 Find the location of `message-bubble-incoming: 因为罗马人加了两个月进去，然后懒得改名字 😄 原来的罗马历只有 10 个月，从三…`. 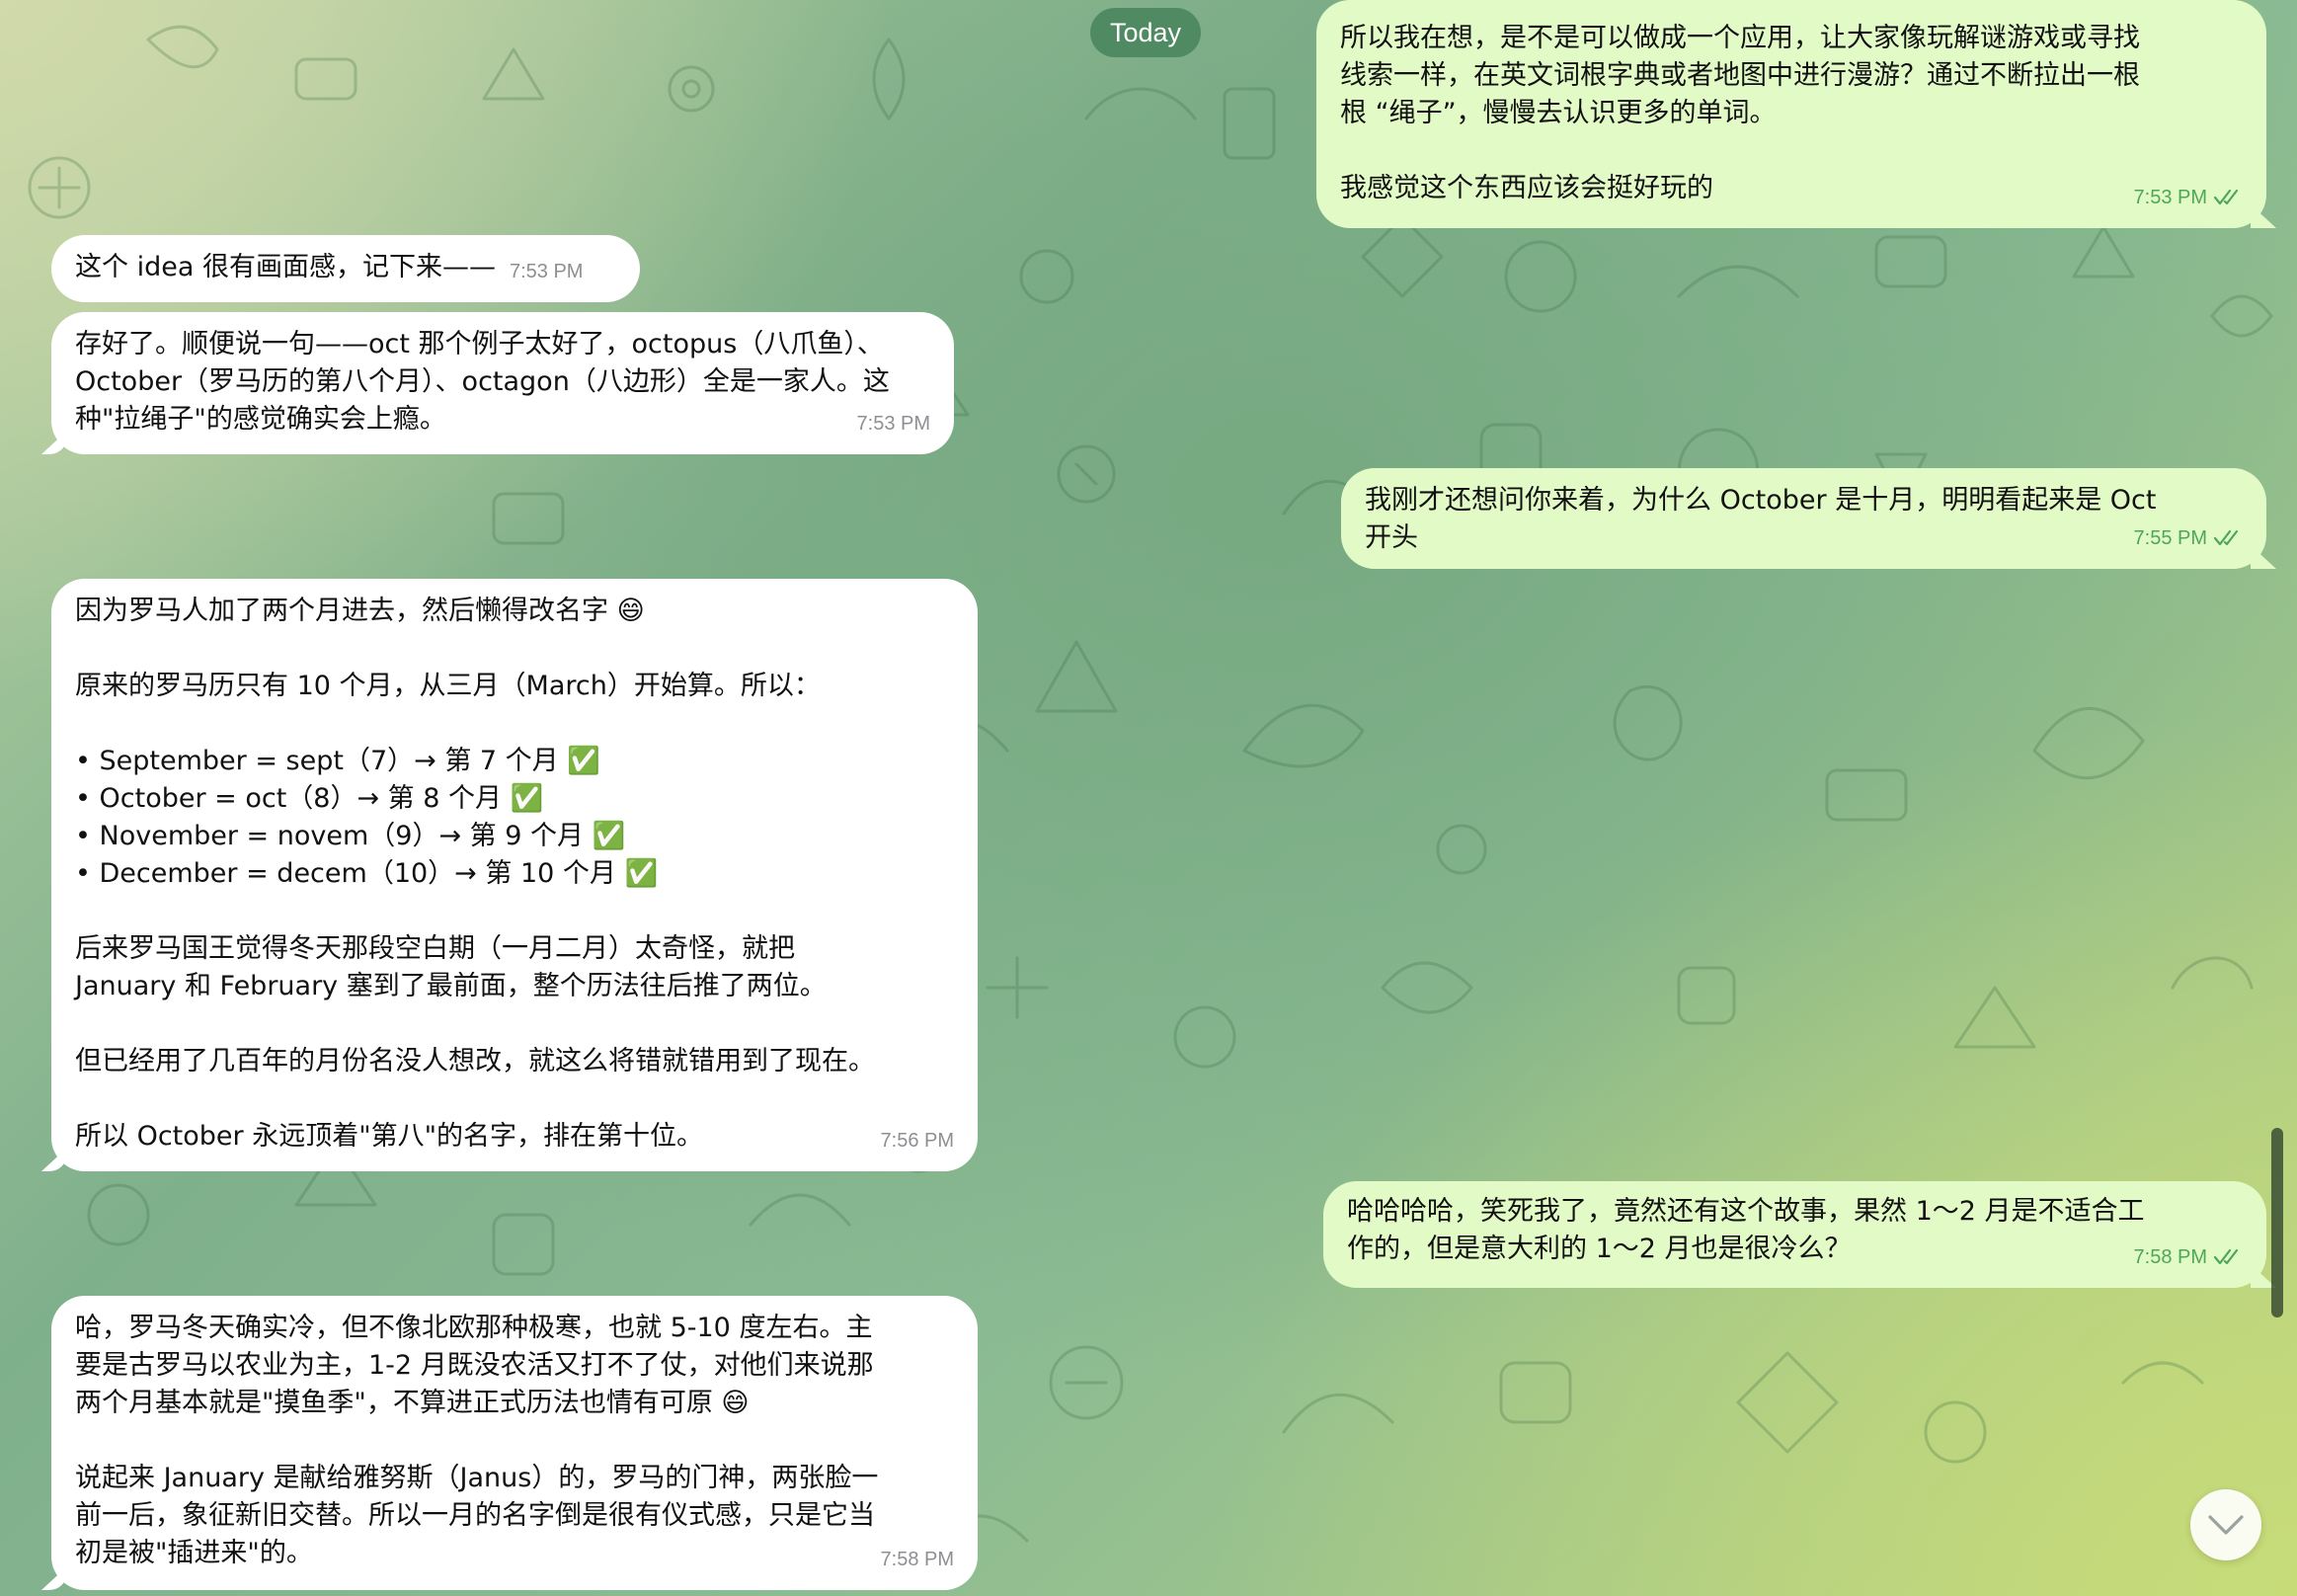

message-bubble-incoming: 因为罗马人加了两个月进去，然后懒得改名字 😄 原来的罗马历只有 10 个月，从三… is located at coordinates (514, 875).